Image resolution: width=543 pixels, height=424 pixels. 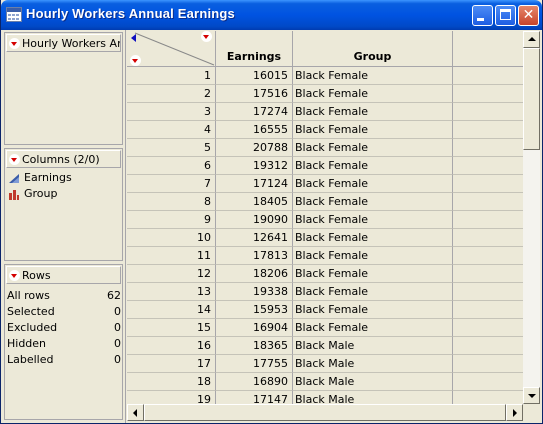 I want to click on column-header-earnings: Earnings, so click(x=254, y=49).